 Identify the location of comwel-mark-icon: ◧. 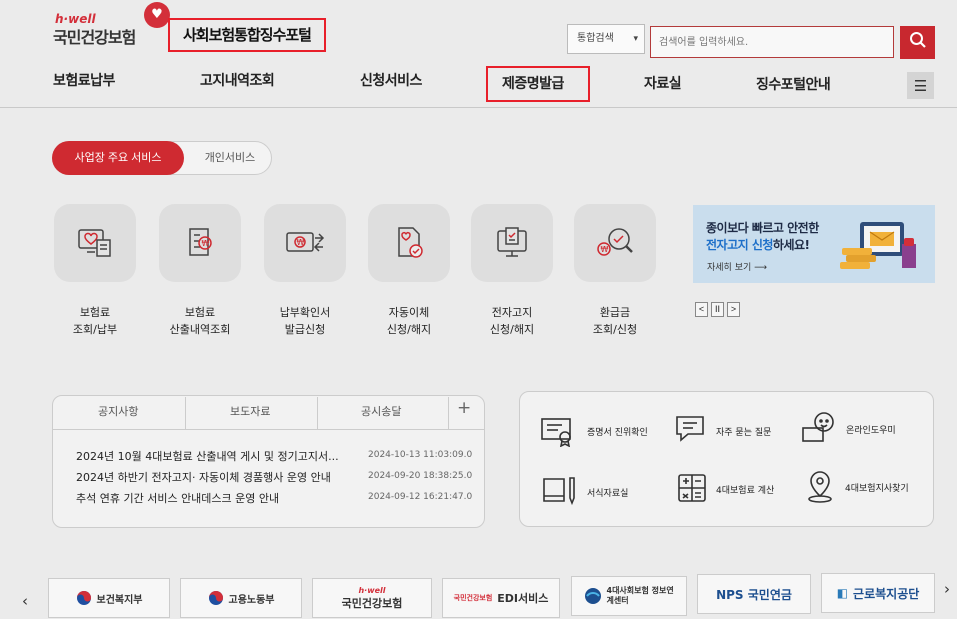
(842, 593).